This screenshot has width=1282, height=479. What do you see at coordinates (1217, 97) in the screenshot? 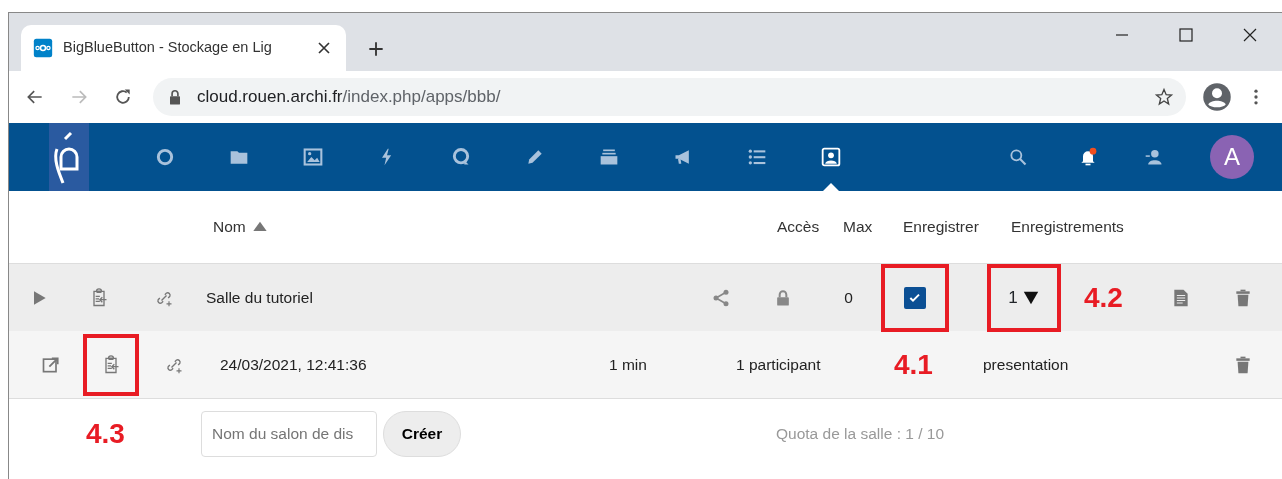
I see `profile-icon` at bounding box center [1217, 97].